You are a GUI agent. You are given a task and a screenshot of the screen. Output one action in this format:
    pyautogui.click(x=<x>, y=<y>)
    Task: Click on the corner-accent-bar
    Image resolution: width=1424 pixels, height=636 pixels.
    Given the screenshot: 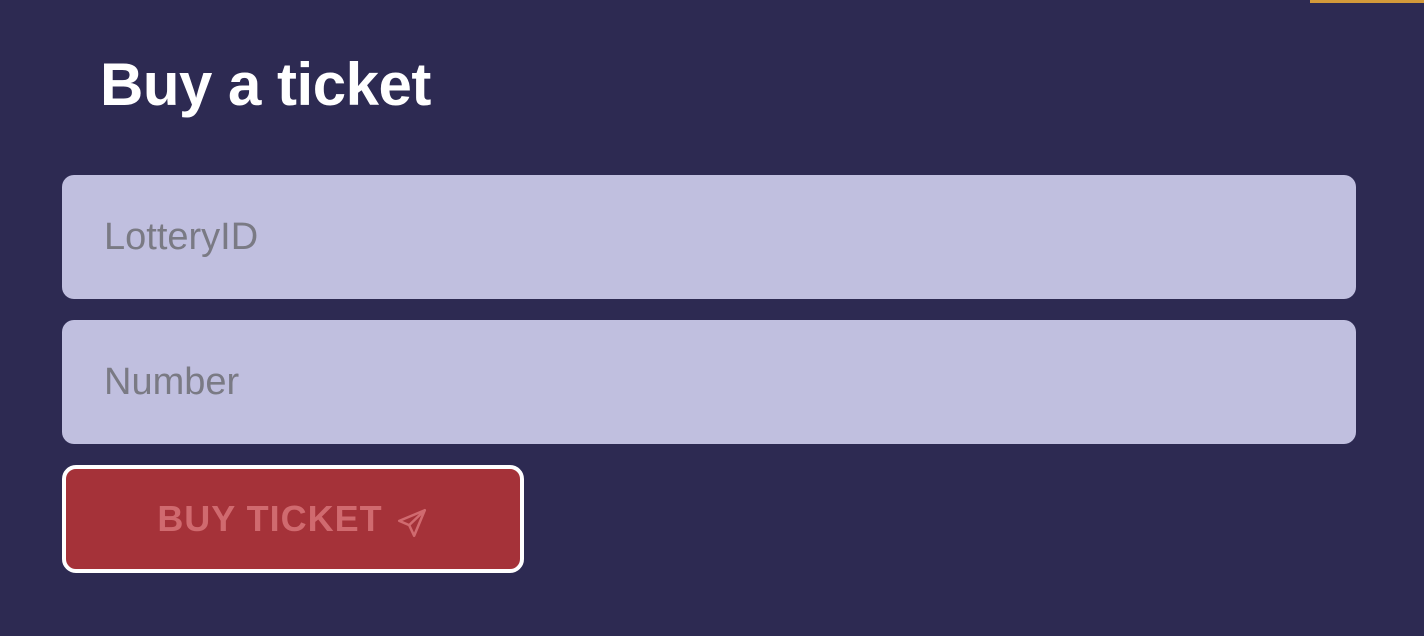 What is the action you would take?
    pyautogui.click(x=1367, y=1)
    